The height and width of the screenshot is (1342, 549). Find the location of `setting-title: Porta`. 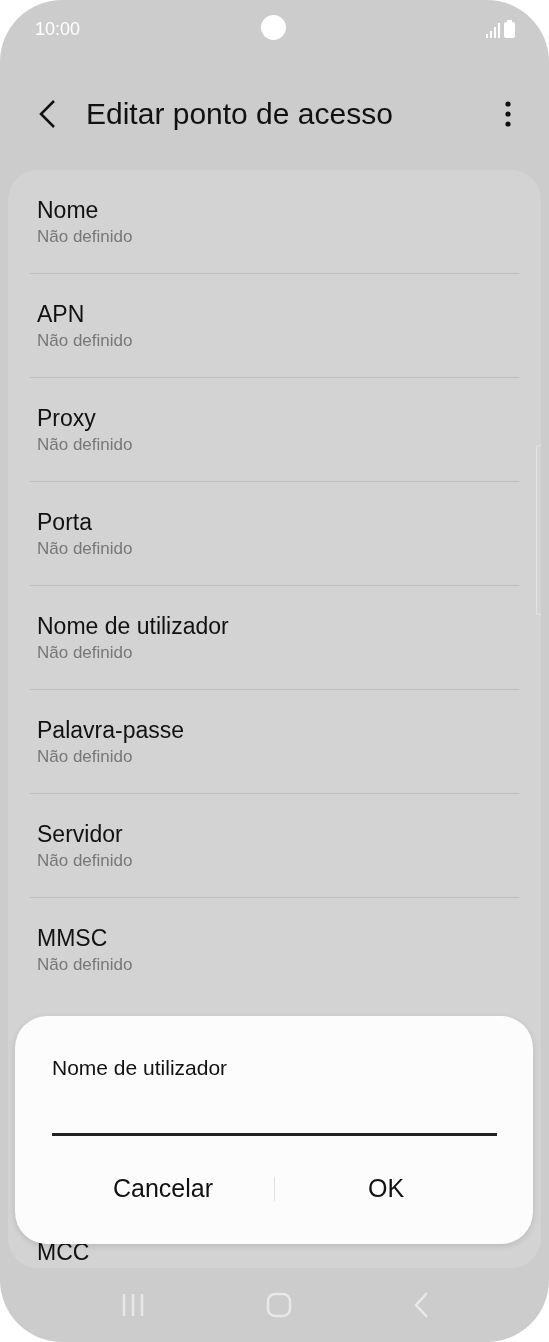

setting-title: Porta is located at coordinates (64, 522).